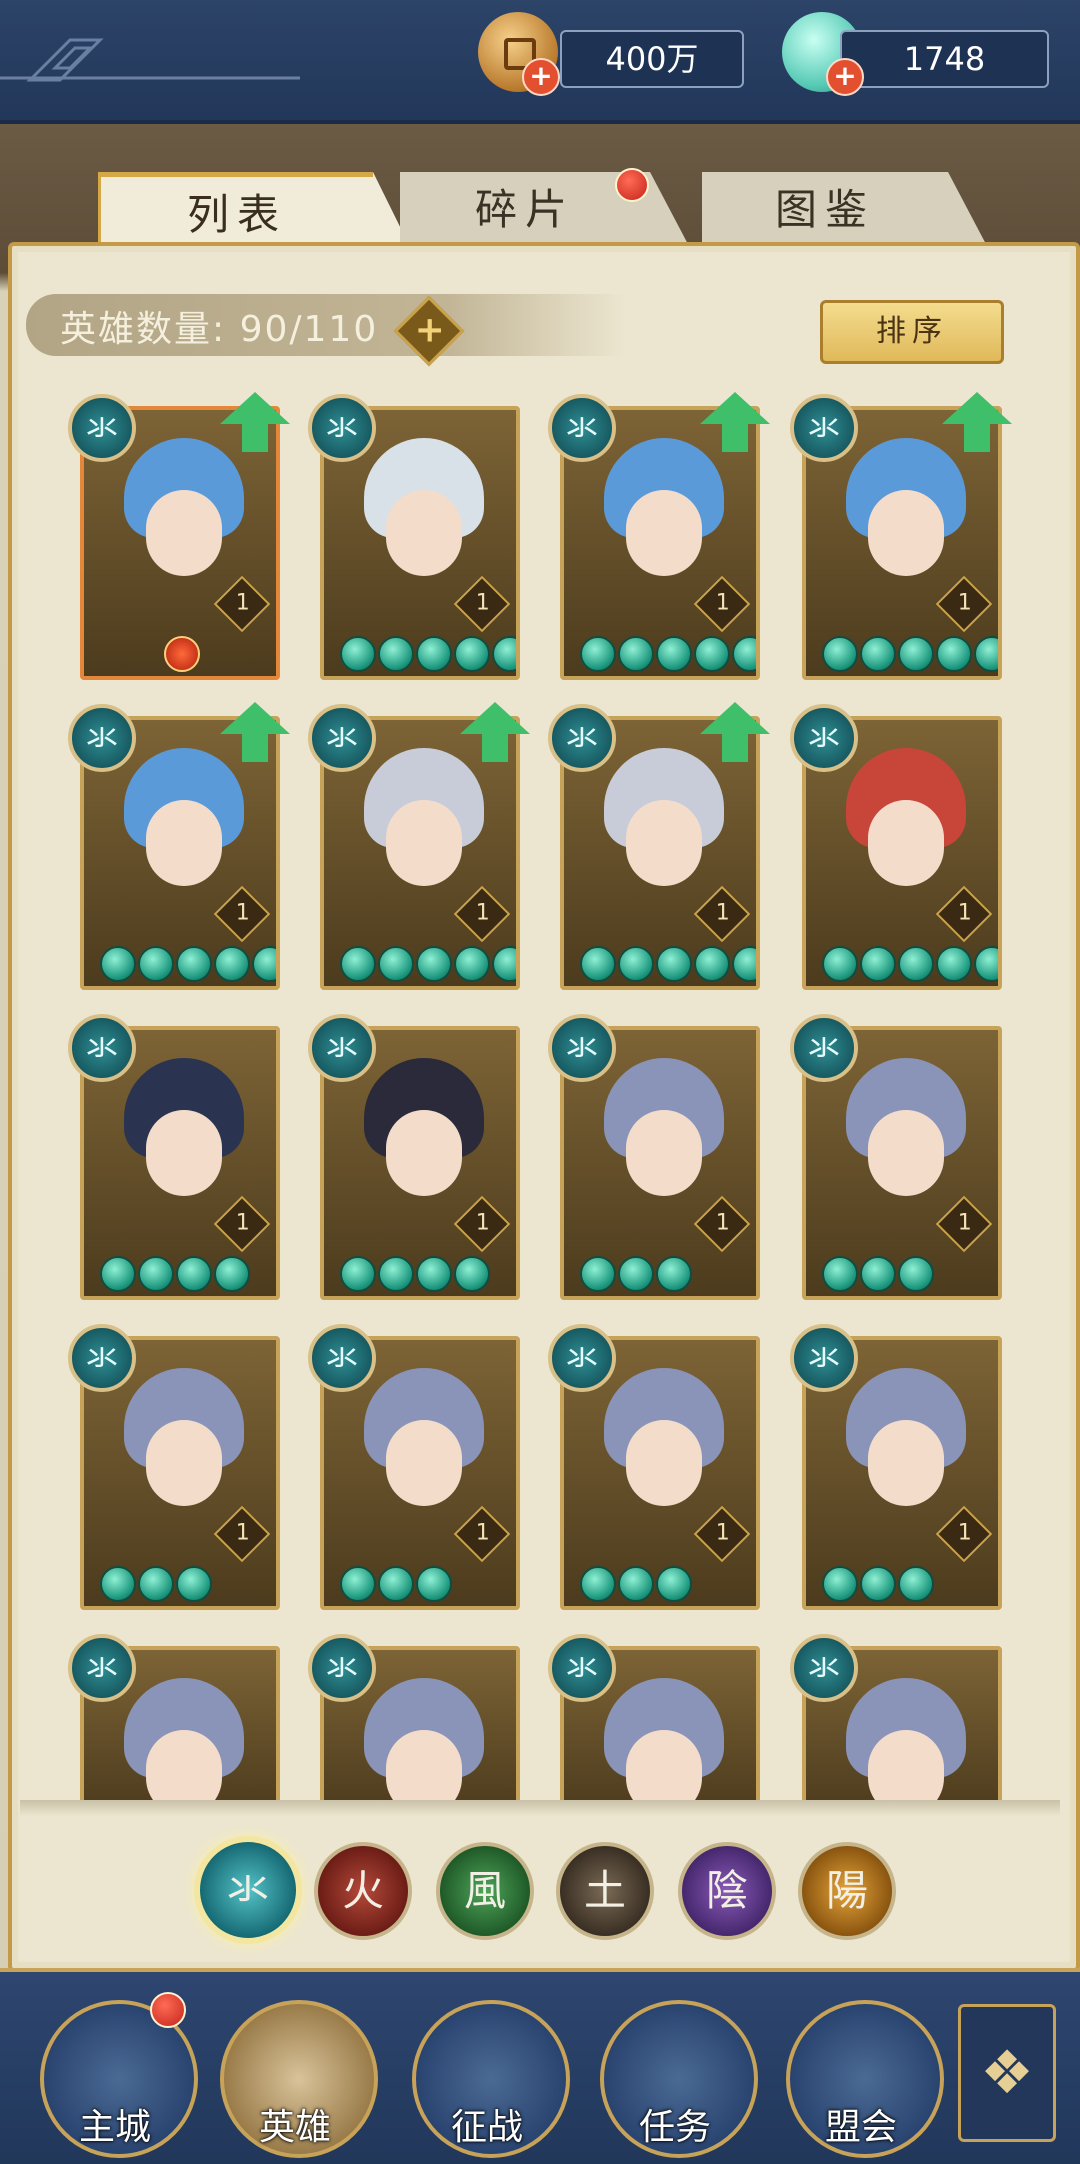 The width and height of the screenshot is (1080, 2164). I want to click on filter-fire-button: 火, so click(363, 1891).